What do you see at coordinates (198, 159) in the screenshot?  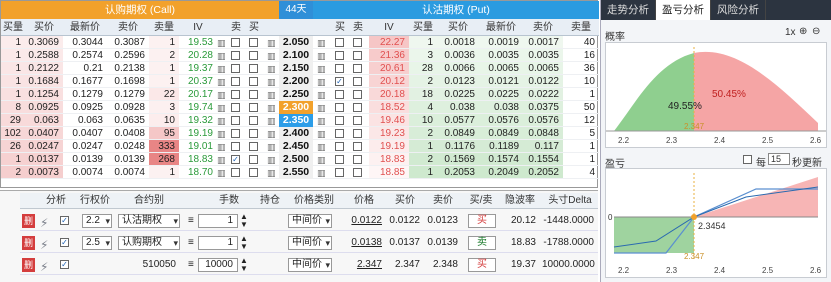 I see `call-civ: 18.83` at bounding box center [198, 159].